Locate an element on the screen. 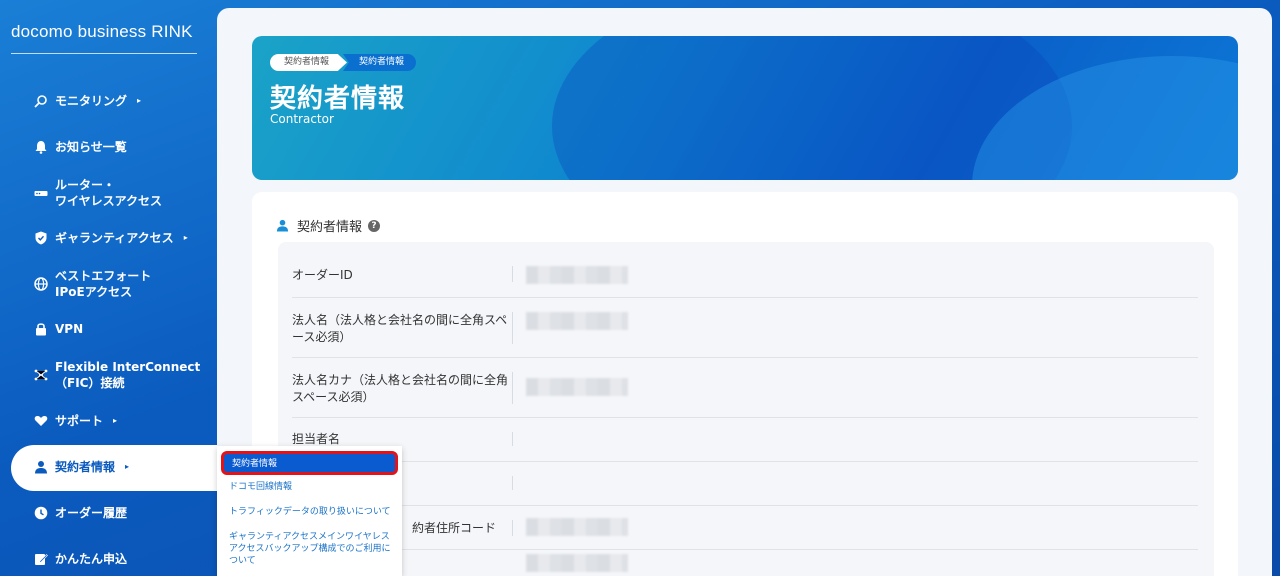  help-icon: ? is located at coordinates (374, 225).